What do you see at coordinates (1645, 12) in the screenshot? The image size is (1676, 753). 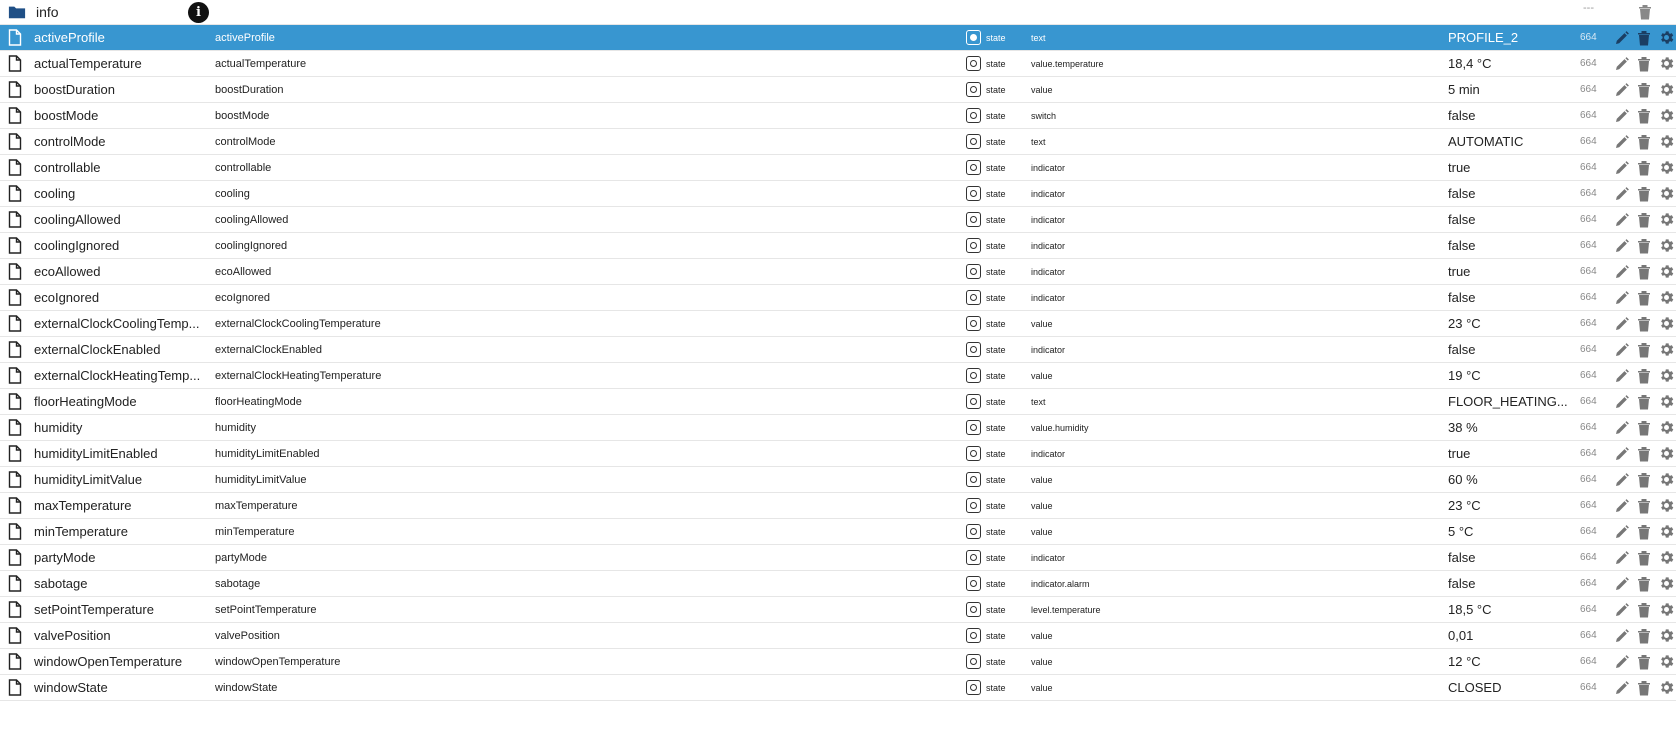 I see `delete-folder-button` at bounding box center [1645, 12].